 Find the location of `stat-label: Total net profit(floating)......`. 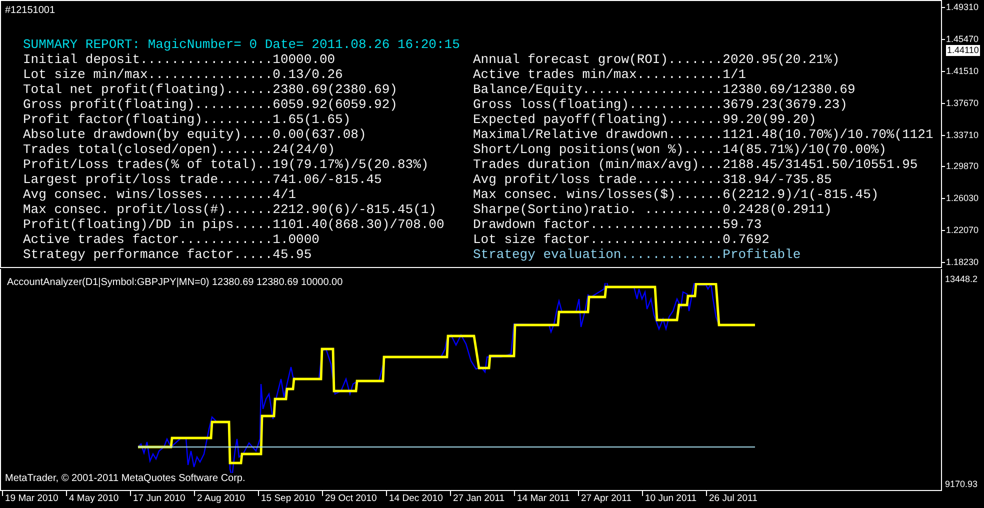

stat-label: Total net profit(floating)...... is located at coordinates (148, 89).